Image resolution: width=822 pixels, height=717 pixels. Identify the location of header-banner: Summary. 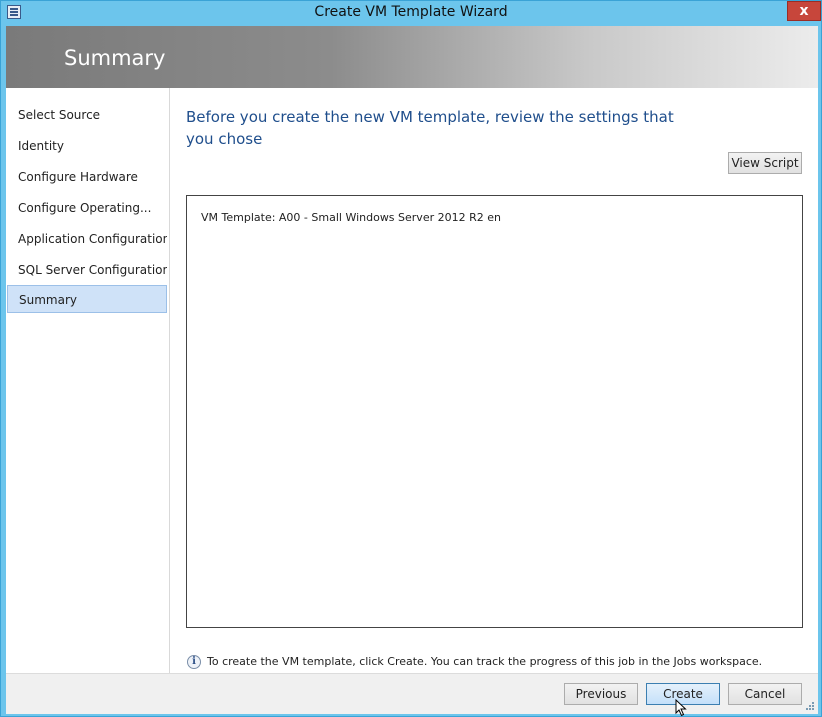
(412, 57).